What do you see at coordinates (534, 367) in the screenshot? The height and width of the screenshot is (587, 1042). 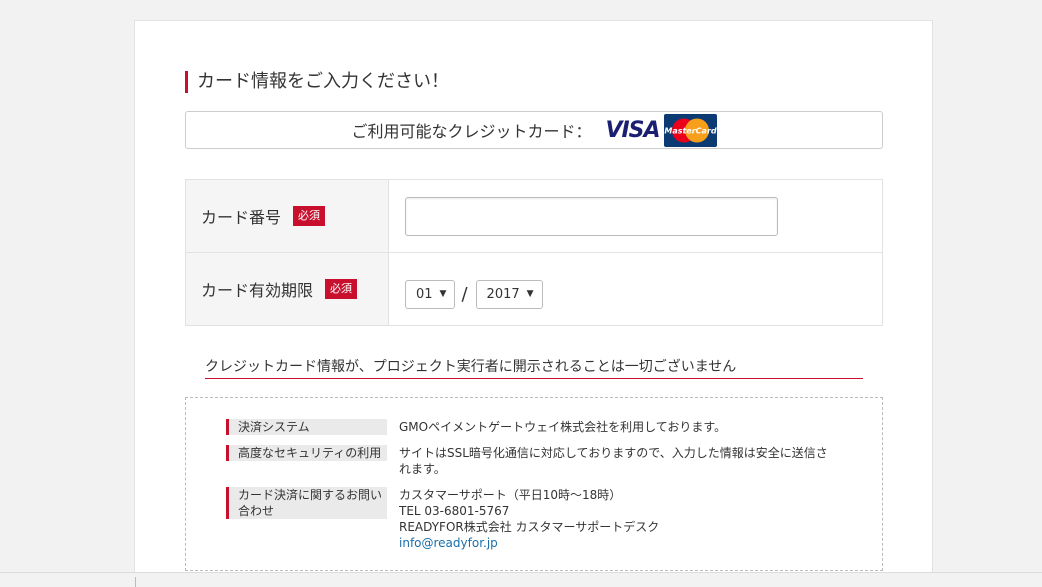 I see `privacy-notice: クレジットカード情報が、プロジェクト実行者に開示されることは一切ございません` at bounding box center [534, 367].